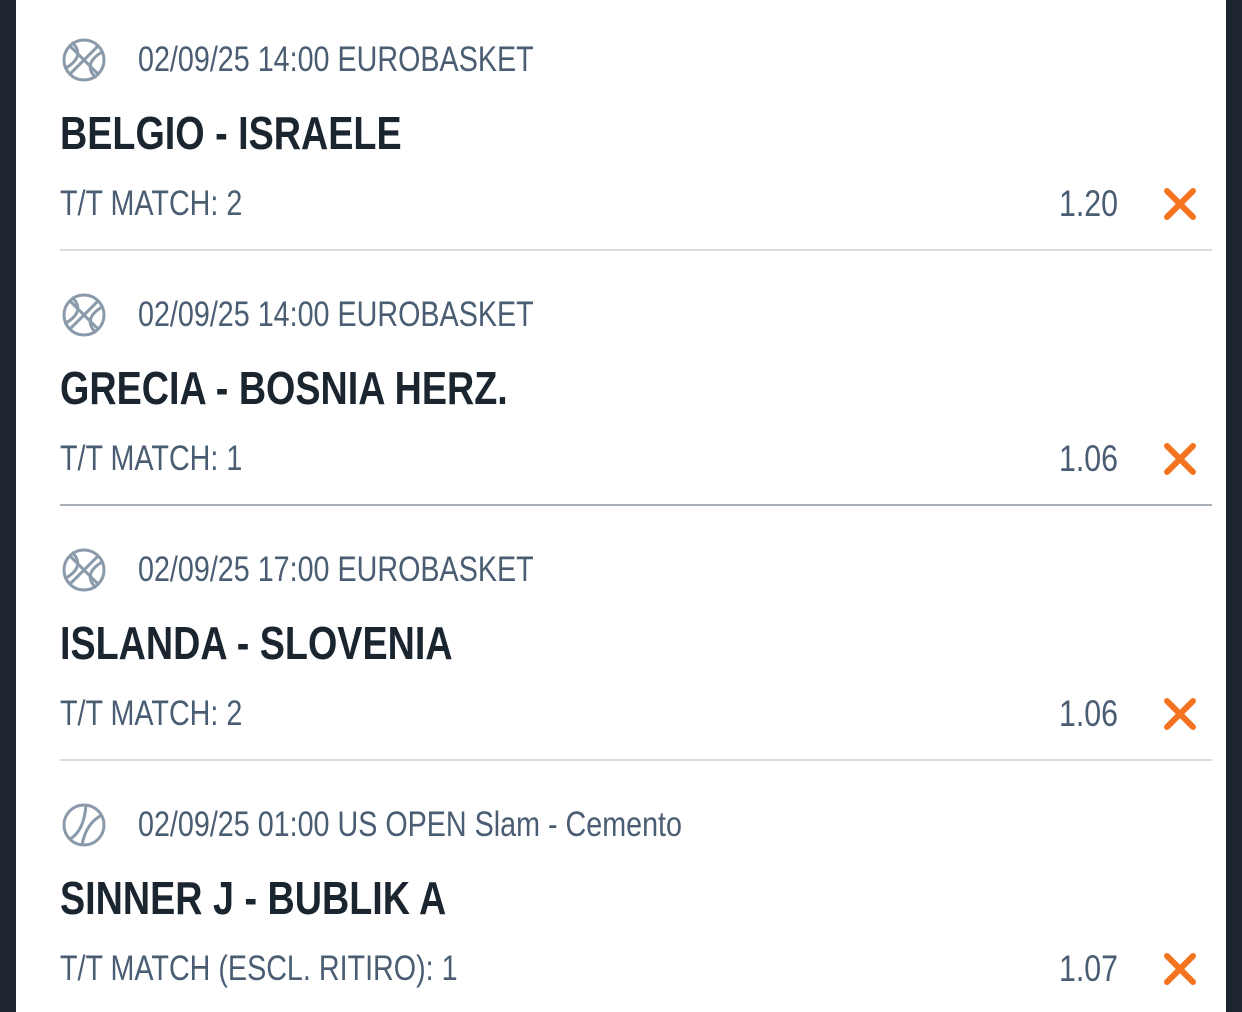 This screenshot has height=1012, width=1242. Describe the element at coordinates (253, 898) in the screenshot. I see `match-title: SINNER J - BUBLIK A` at that location.